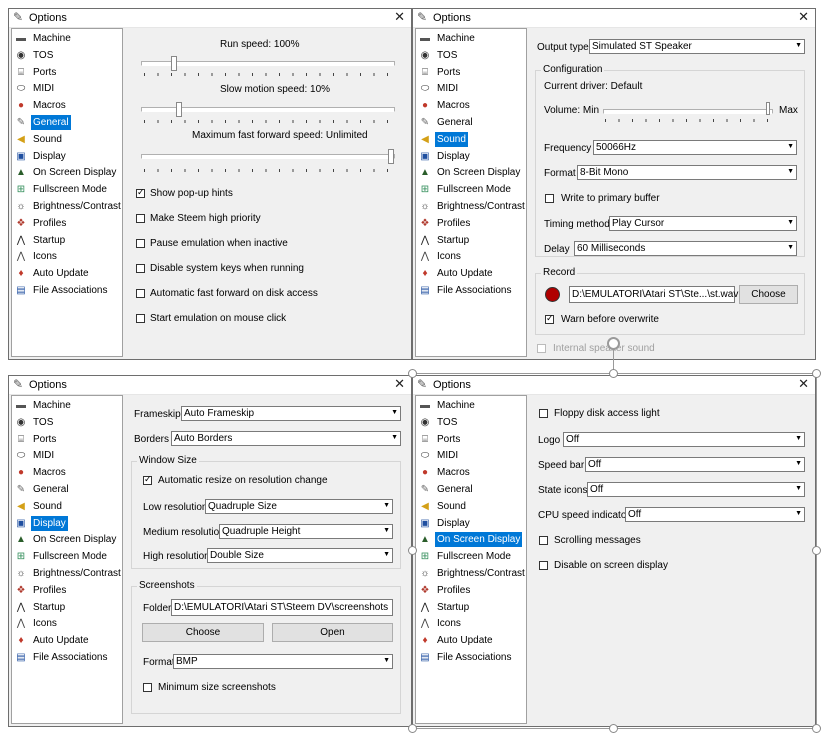 The height and width of the screenshot is (740, 824). Describe the element at coordinates (291, 413) in the screenshot. I see `frameskip-dropdown: Auto Frameskip ▼` at that location.